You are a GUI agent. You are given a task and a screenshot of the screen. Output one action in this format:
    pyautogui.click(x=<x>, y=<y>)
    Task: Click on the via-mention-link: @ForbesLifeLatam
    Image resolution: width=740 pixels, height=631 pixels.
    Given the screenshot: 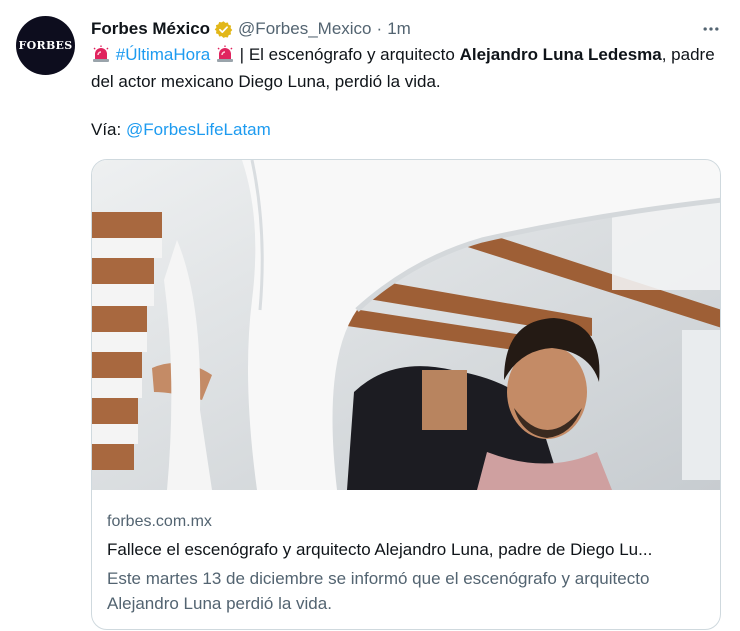 What is the action you would take?
    pyautogui.click(x=198, y=129)
    